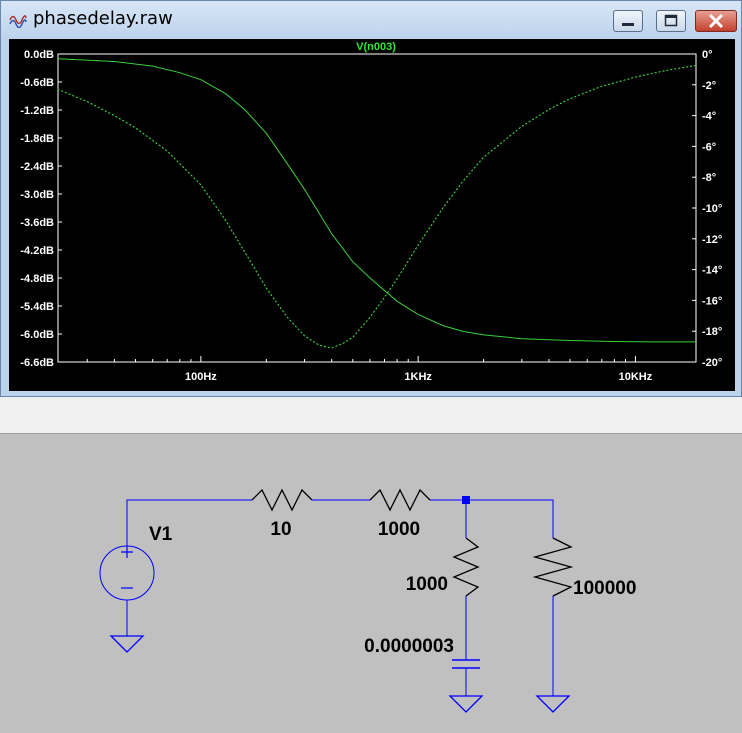 Image resolution: width=742 pixels, height=733 pixels. What do you see at coordinates (376, 47) in the screenshot?
I see `chart-title: V(n003)` at bounding box center [376, 47].